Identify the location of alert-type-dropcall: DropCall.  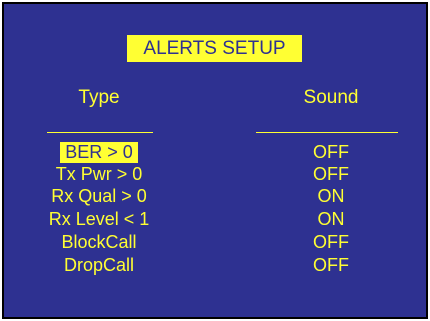
(99, 265).